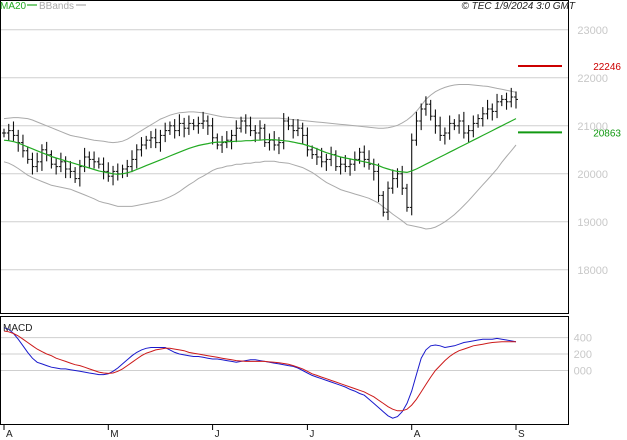 This screenshot has width=627, height=440. Describe the element at coordinates (264, 432) in the screenshot. I see `x-axis-months: AMJJAS` at that location.